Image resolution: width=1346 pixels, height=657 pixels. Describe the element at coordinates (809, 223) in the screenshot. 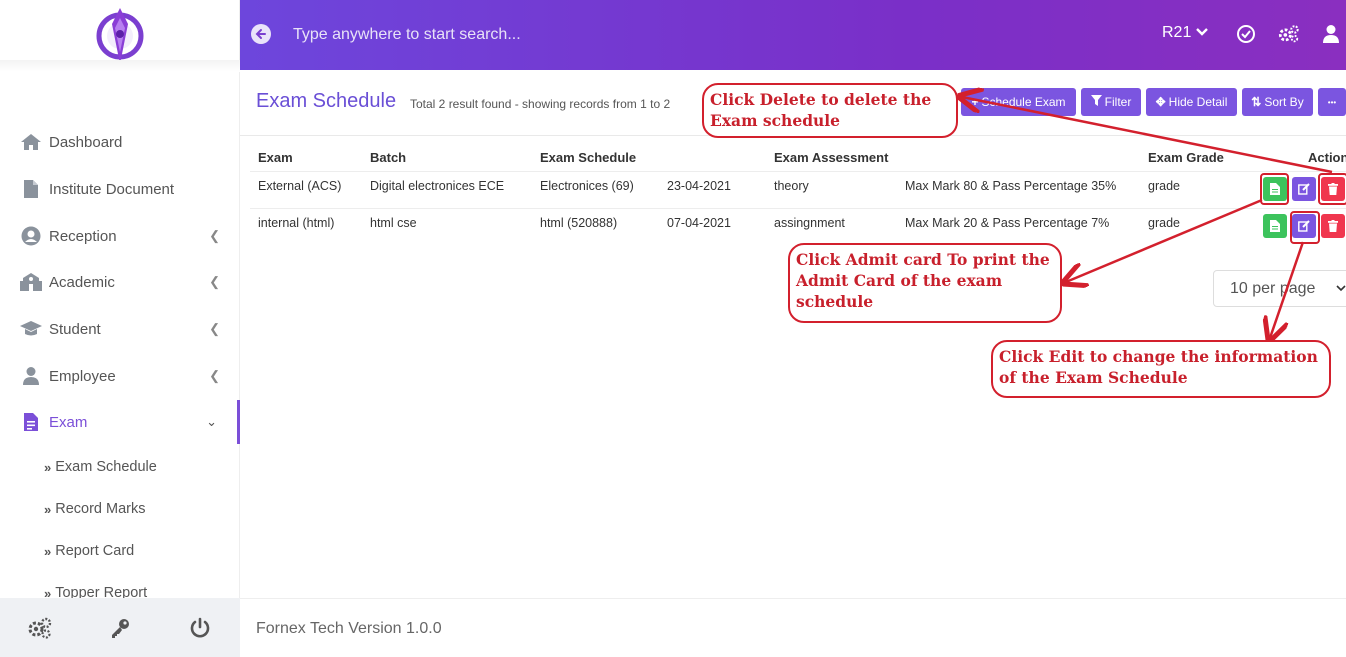

I see `cell-assessment: assingnment` at that location.